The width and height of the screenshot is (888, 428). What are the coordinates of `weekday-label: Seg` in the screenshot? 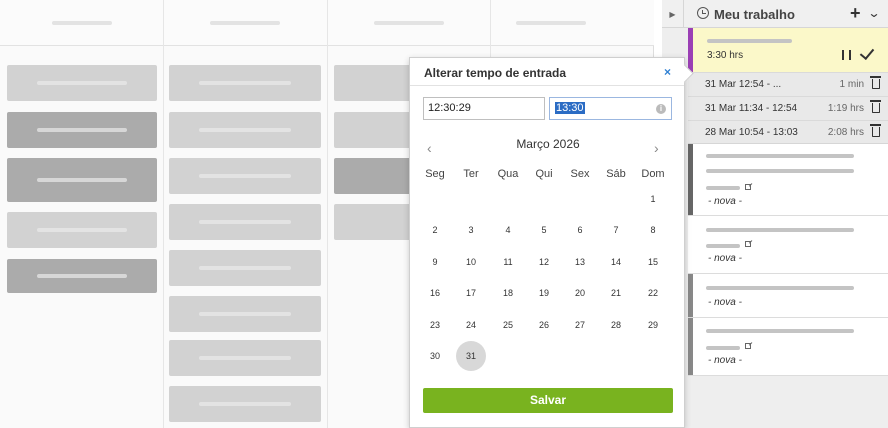 It's located at (435, 174).